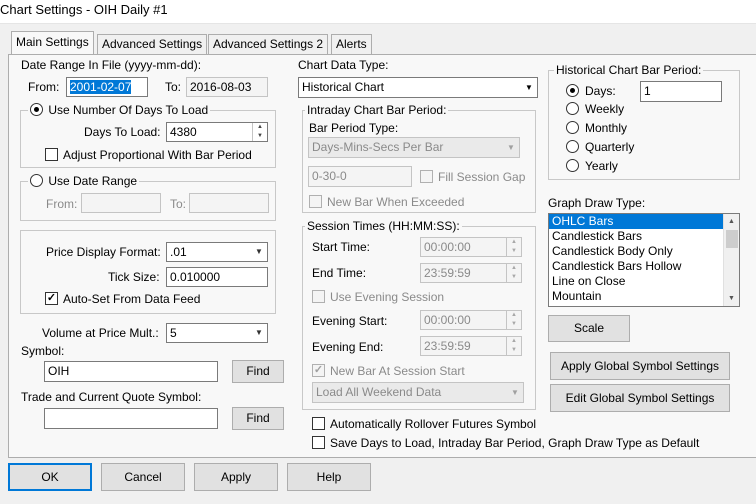 The image size is (756, 504). What do you see at coordinates (157, 155) in the screenshot?
I see `adjust-proportional-label: Adjust Proportional With Bar Period` at bounding box center [157, 155].